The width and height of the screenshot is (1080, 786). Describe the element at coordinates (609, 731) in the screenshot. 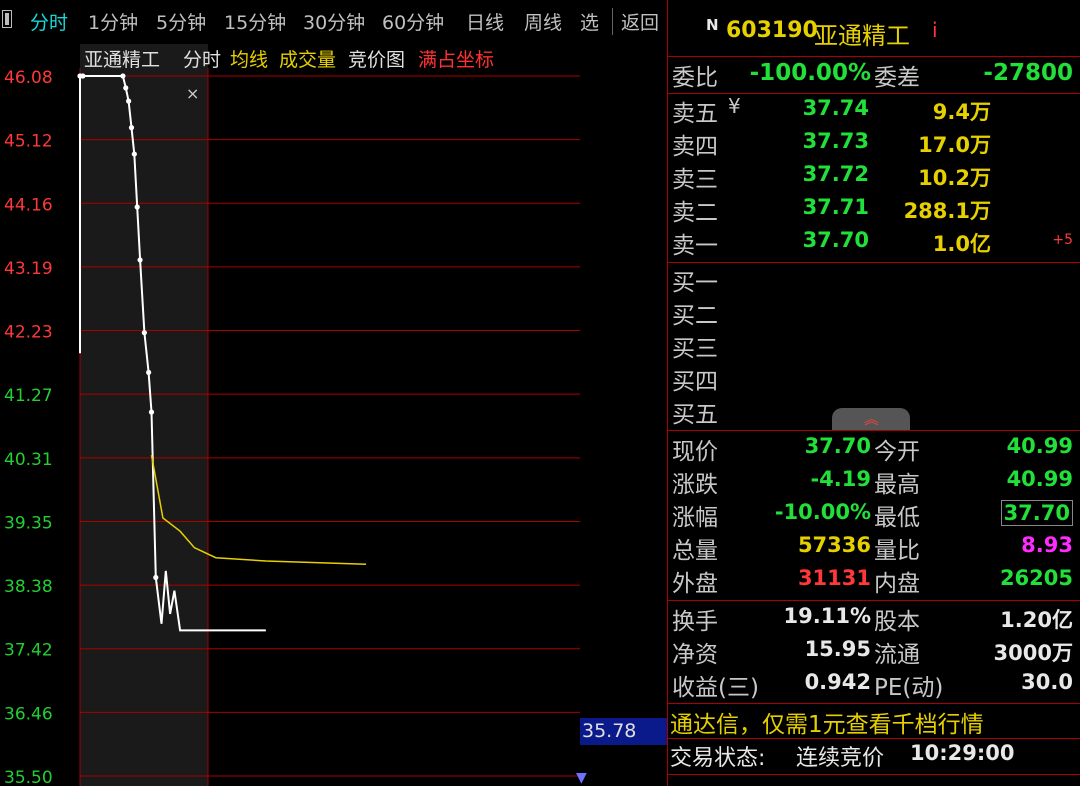

I see `crosshair-price: 35.78` at that location.